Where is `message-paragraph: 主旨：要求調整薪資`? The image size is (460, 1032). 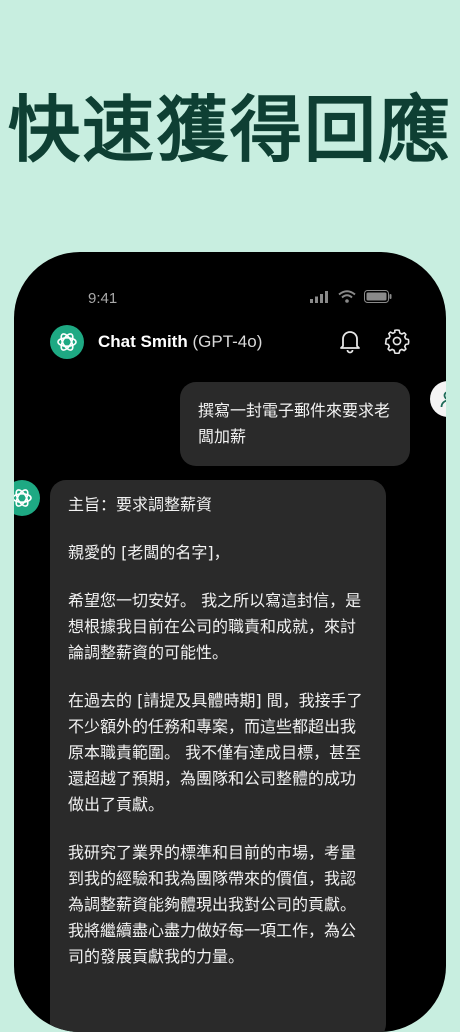
message-paragraph: 主旨：要求調整薪資 is located at coordinates (140, 504).